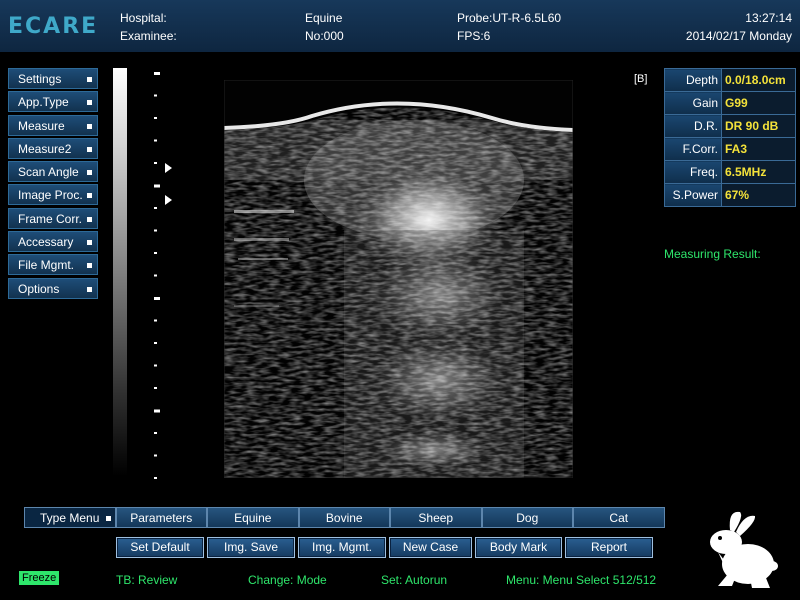 This screenshot has width=800, height=600. Describe the element at coordinates (744, 549) in the screenshot. I see `rabbit-body-mark-icon` at that location.